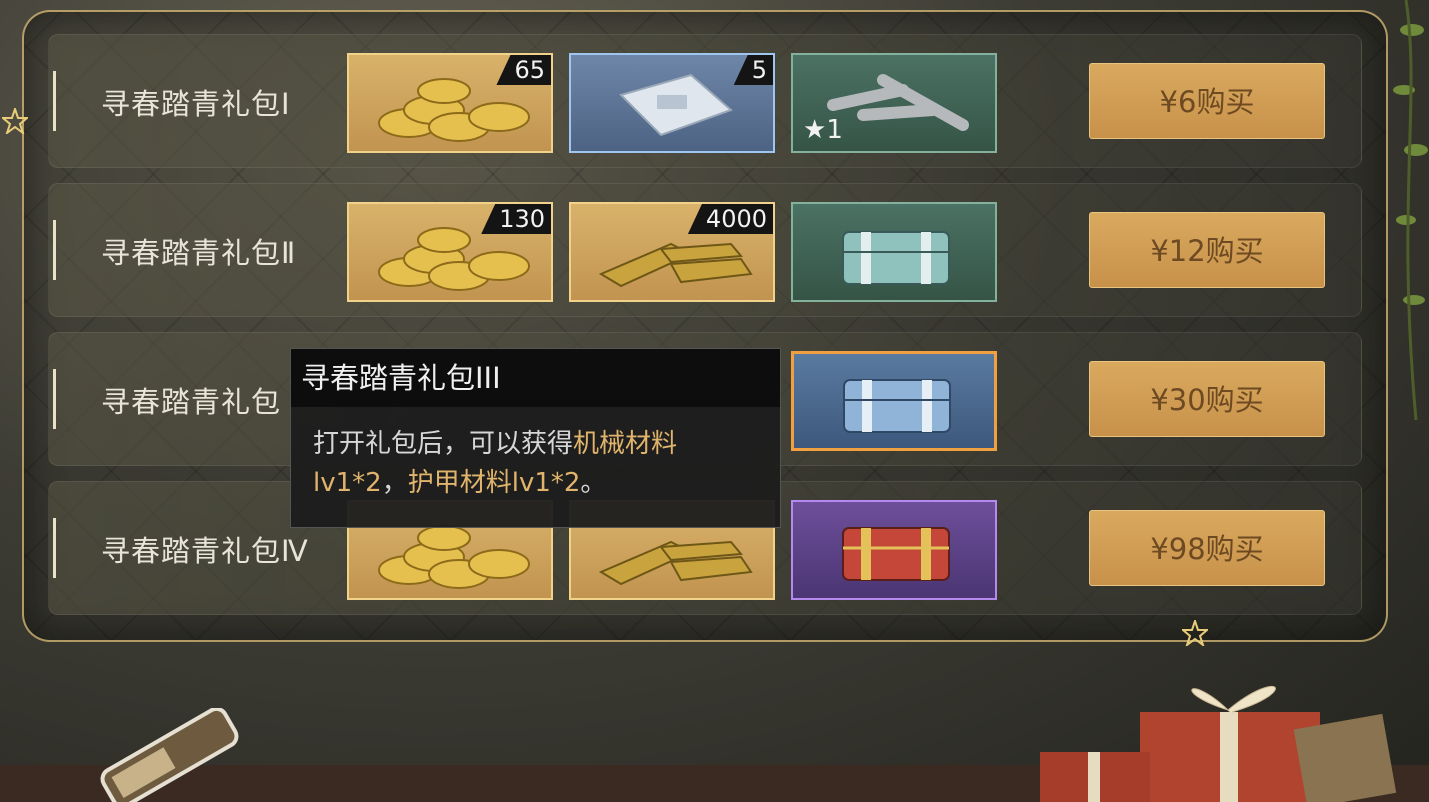 The width and height of the screenshot is (1429, 802). I want to click on pack-tooltip: 寻春踏青礼包III 打开礼包后，可以获得机械材料lv1*2，护甲材料lv1*2。, so click(535, 438).